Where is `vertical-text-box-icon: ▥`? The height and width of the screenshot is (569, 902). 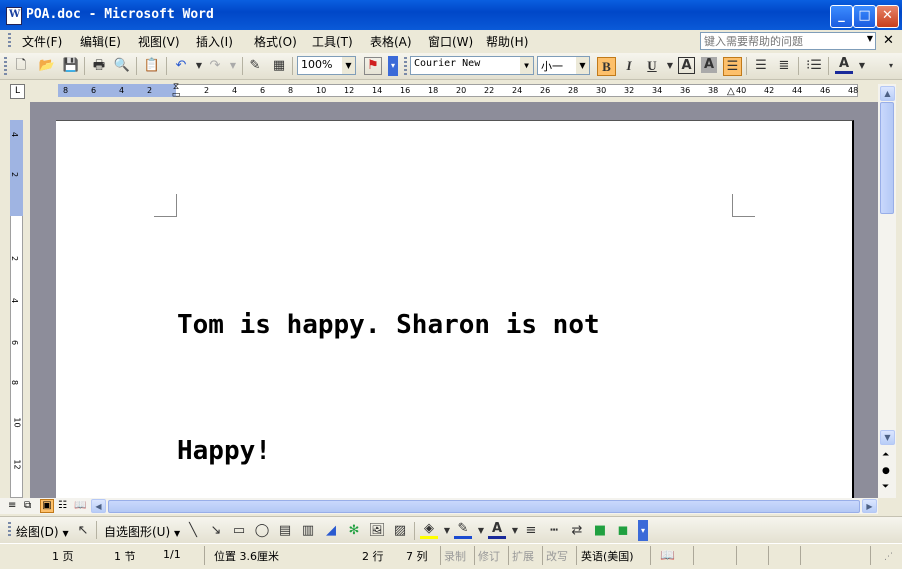
vertical-text-box-icon: ▥ is located at coordinates (308, 531).